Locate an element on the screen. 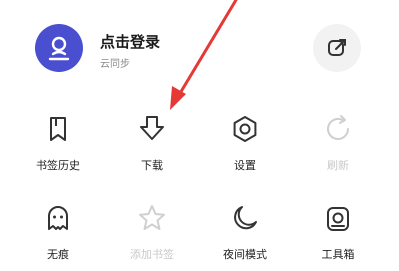 Image resolution: width=399 pixels, height=271 pixels. menu-item-label: 工具箱 is located at coordinates (338, 254).